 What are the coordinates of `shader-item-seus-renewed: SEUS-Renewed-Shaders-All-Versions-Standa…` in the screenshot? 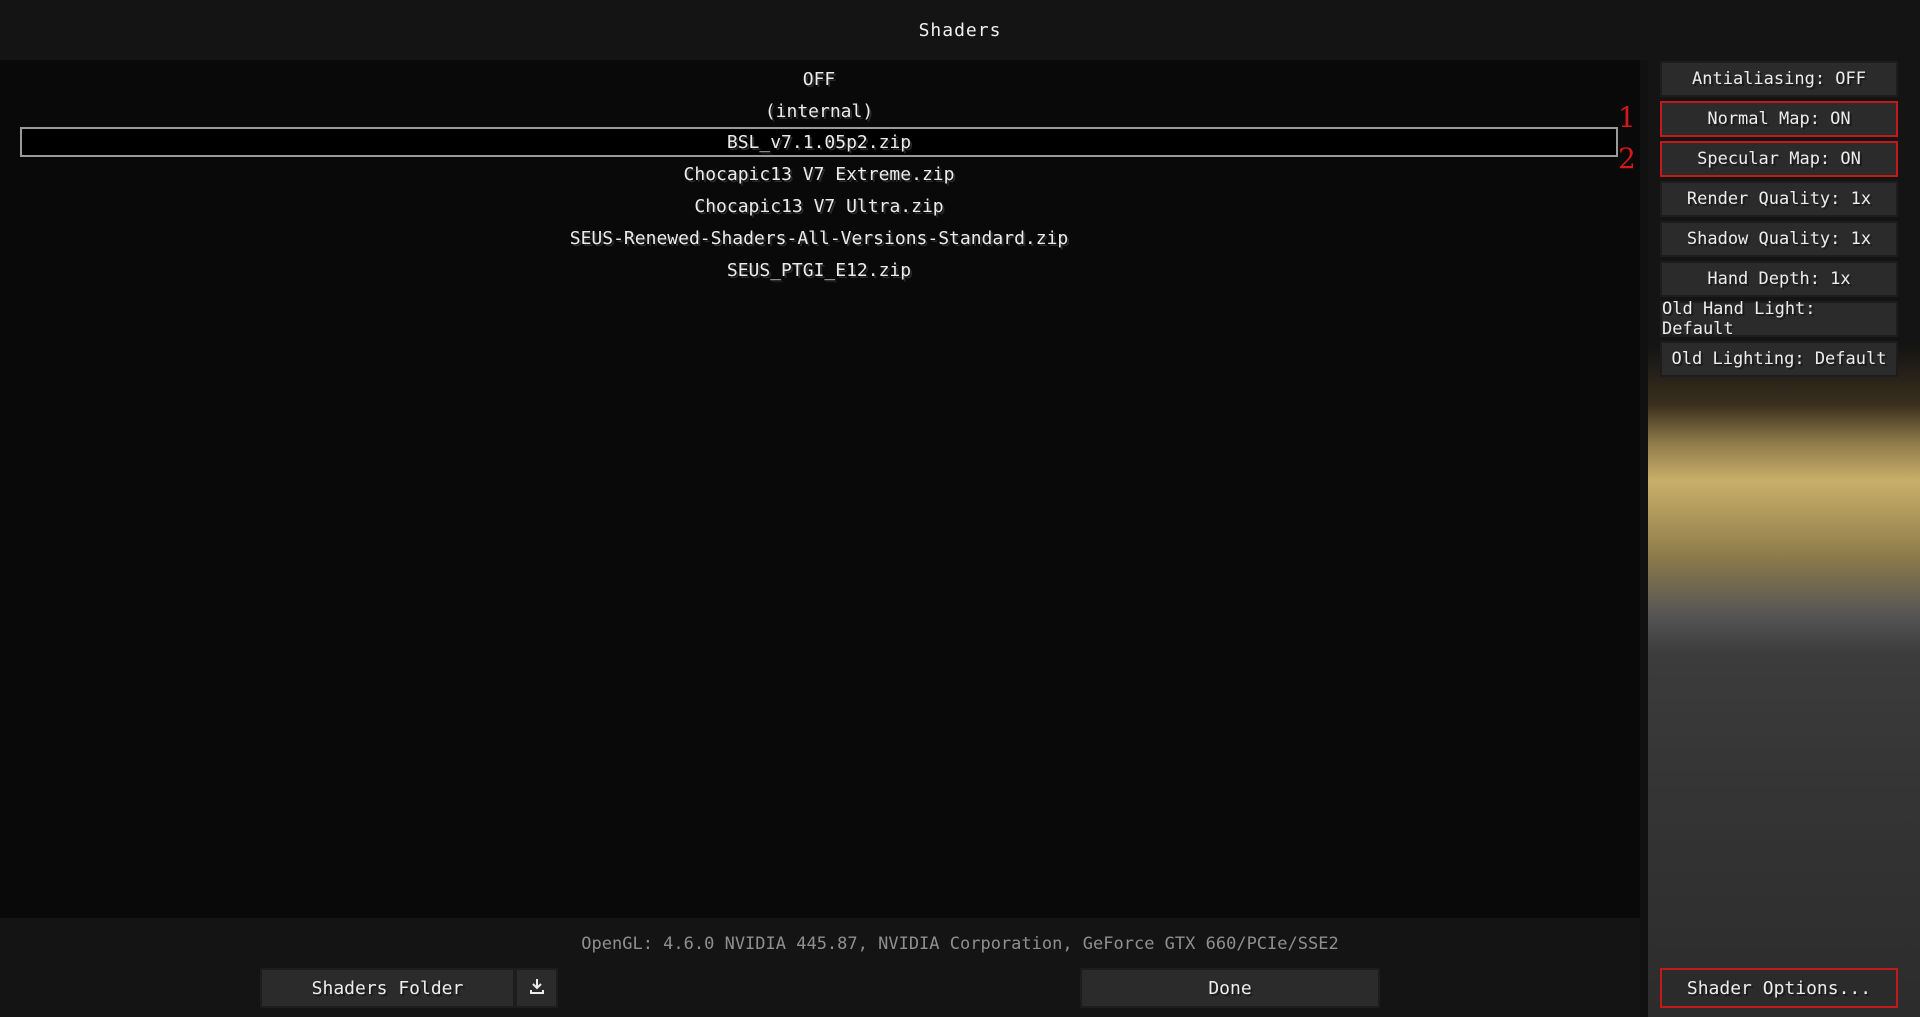 It's located at (819, 238).